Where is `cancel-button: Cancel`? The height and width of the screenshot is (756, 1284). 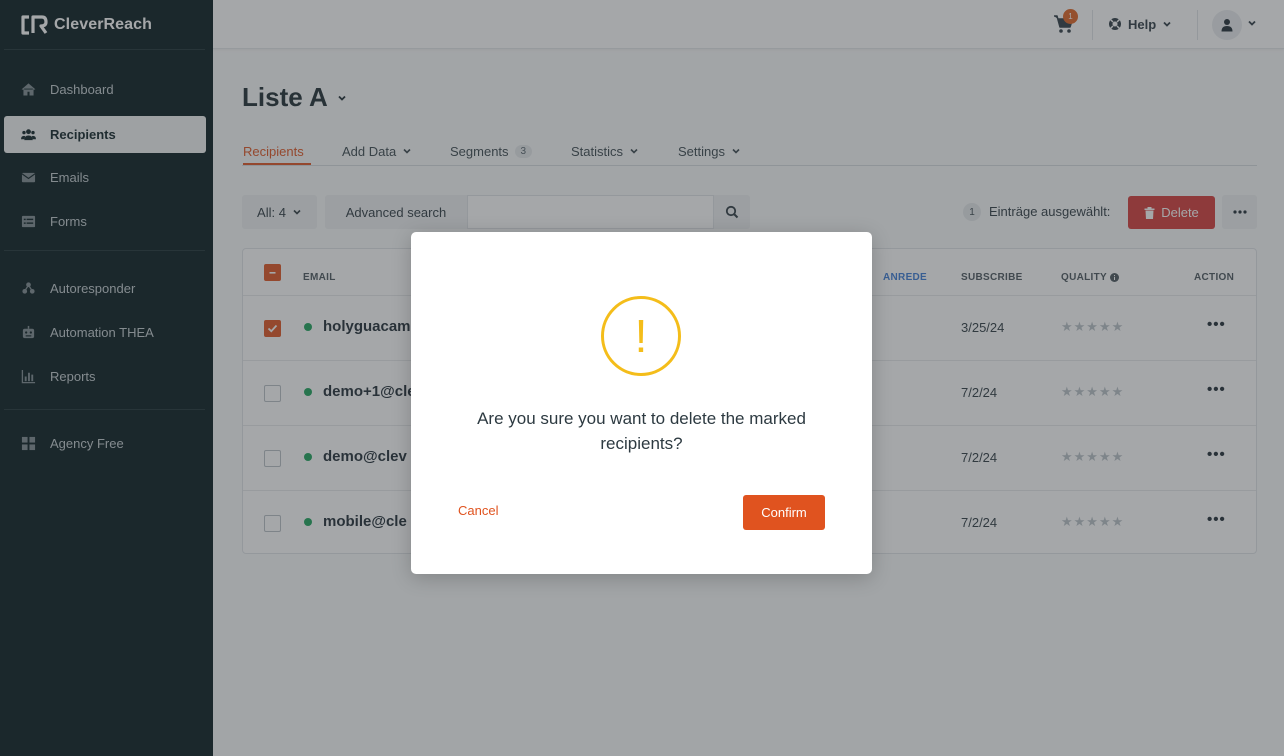 cancel-button: Cancel is located at coordinates (478, 510).